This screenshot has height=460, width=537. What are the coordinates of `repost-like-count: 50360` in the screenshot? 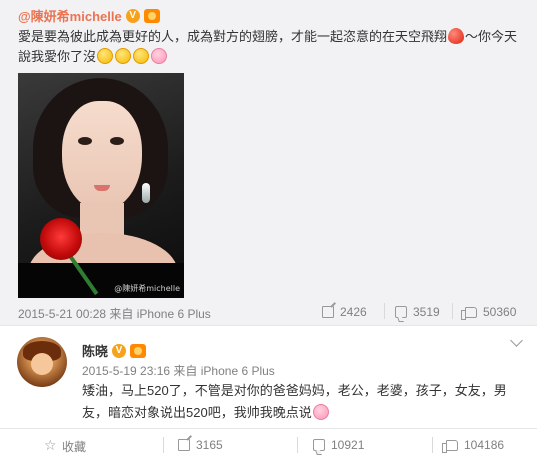 It's located at (489, 312).